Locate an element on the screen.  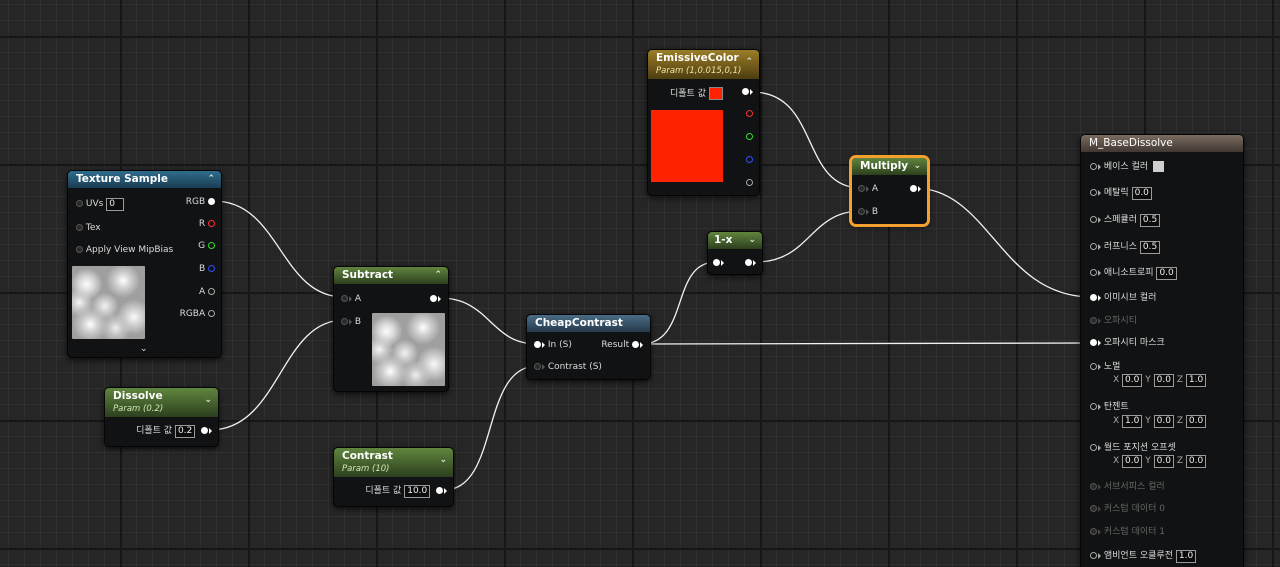
subtract-output-pin is located at coordinates (435, 299).